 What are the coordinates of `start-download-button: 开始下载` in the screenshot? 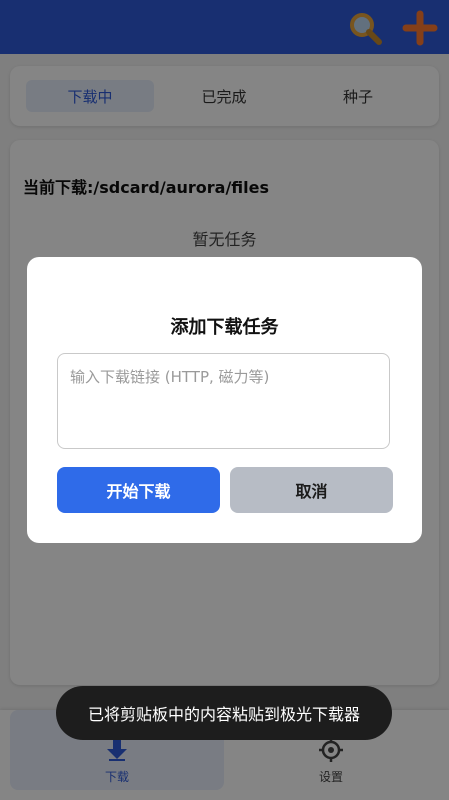 It's located at (138, 490).